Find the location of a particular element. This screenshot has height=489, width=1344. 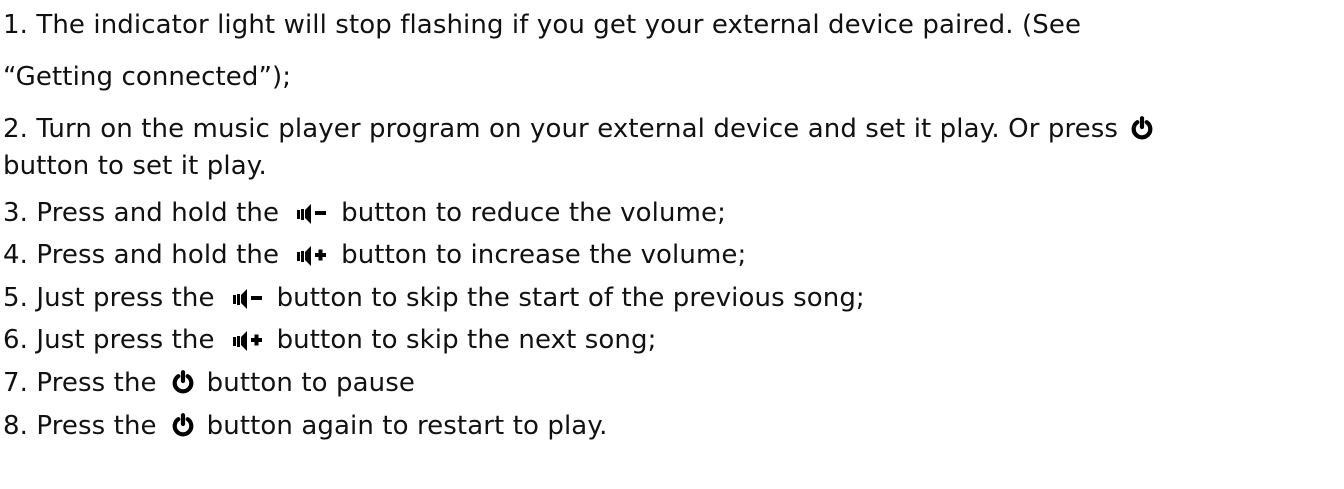

line-text: “Getting connected”); is located at coordinates (147, 77).